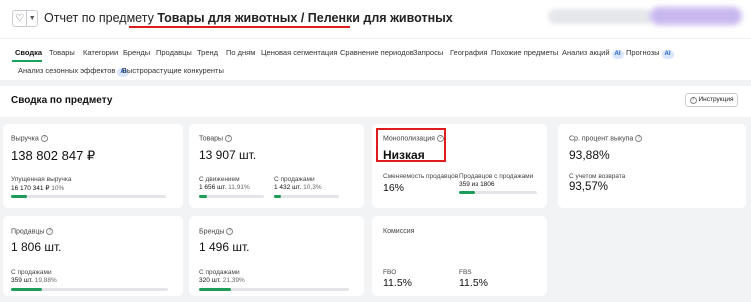 This screenshot has height=302, width=751. Describe the element at coordinates (219, 179) in the screenshot. I see `products-moving-label: С движением` at that location.